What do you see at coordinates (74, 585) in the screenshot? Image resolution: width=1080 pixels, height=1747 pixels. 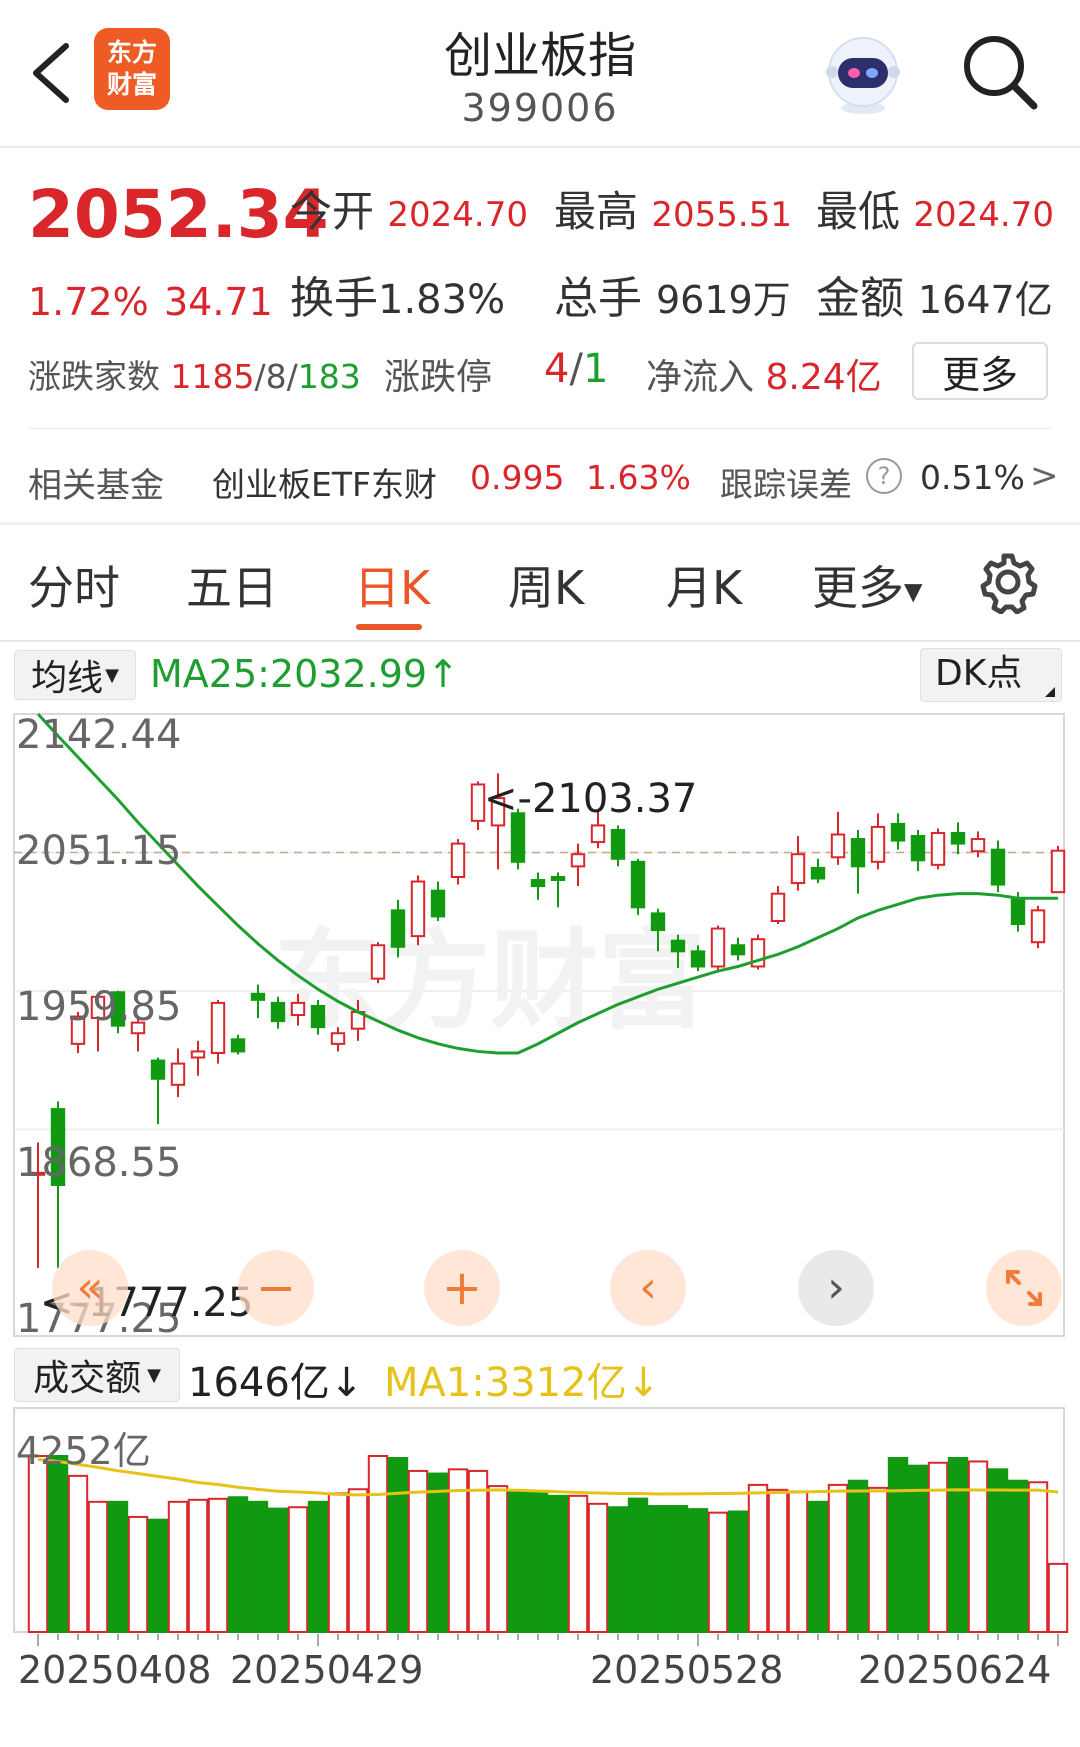 I see `tab-intraday: 分时` at bounding box center [74, 585].